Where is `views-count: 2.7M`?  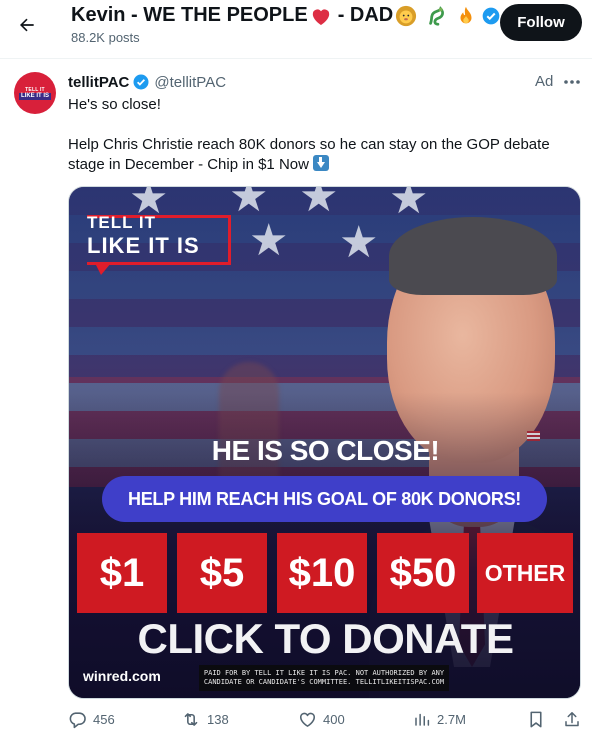
views-count: 2.7M is located at coordinates (451, 719).